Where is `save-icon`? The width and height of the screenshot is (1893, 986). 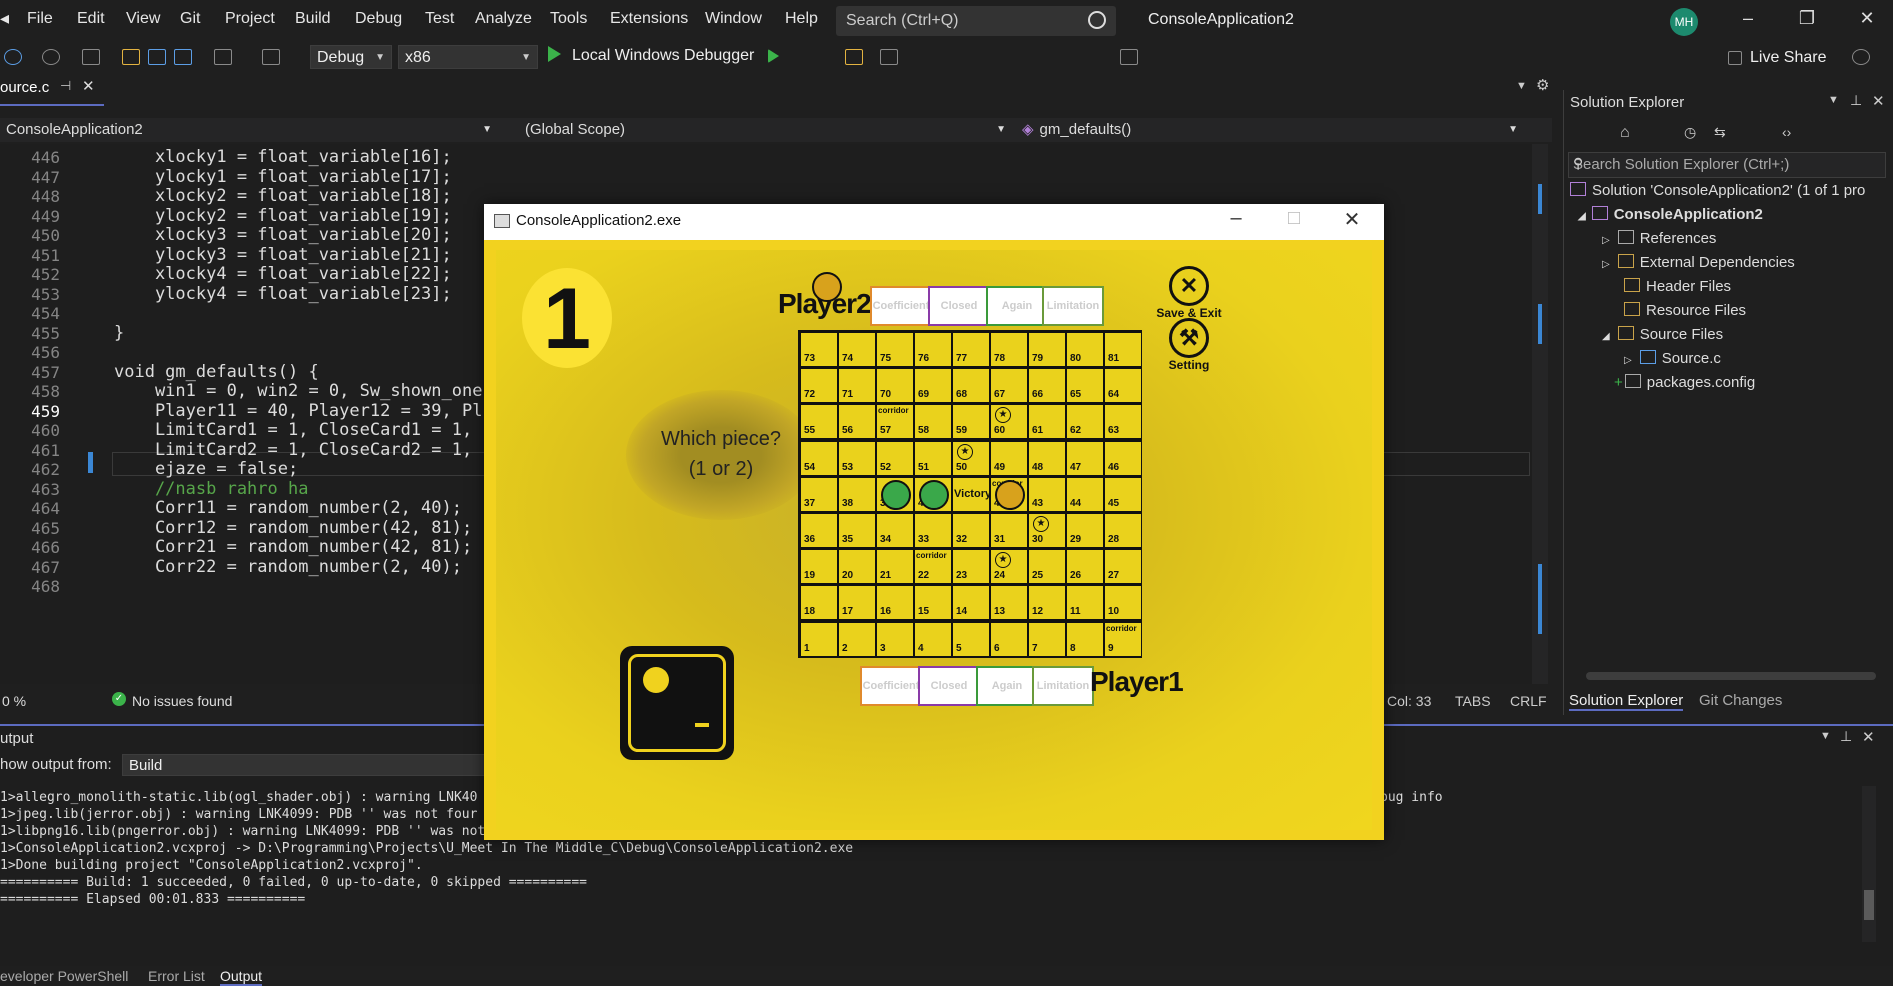
save-icon is located at coordinates (157, 57).